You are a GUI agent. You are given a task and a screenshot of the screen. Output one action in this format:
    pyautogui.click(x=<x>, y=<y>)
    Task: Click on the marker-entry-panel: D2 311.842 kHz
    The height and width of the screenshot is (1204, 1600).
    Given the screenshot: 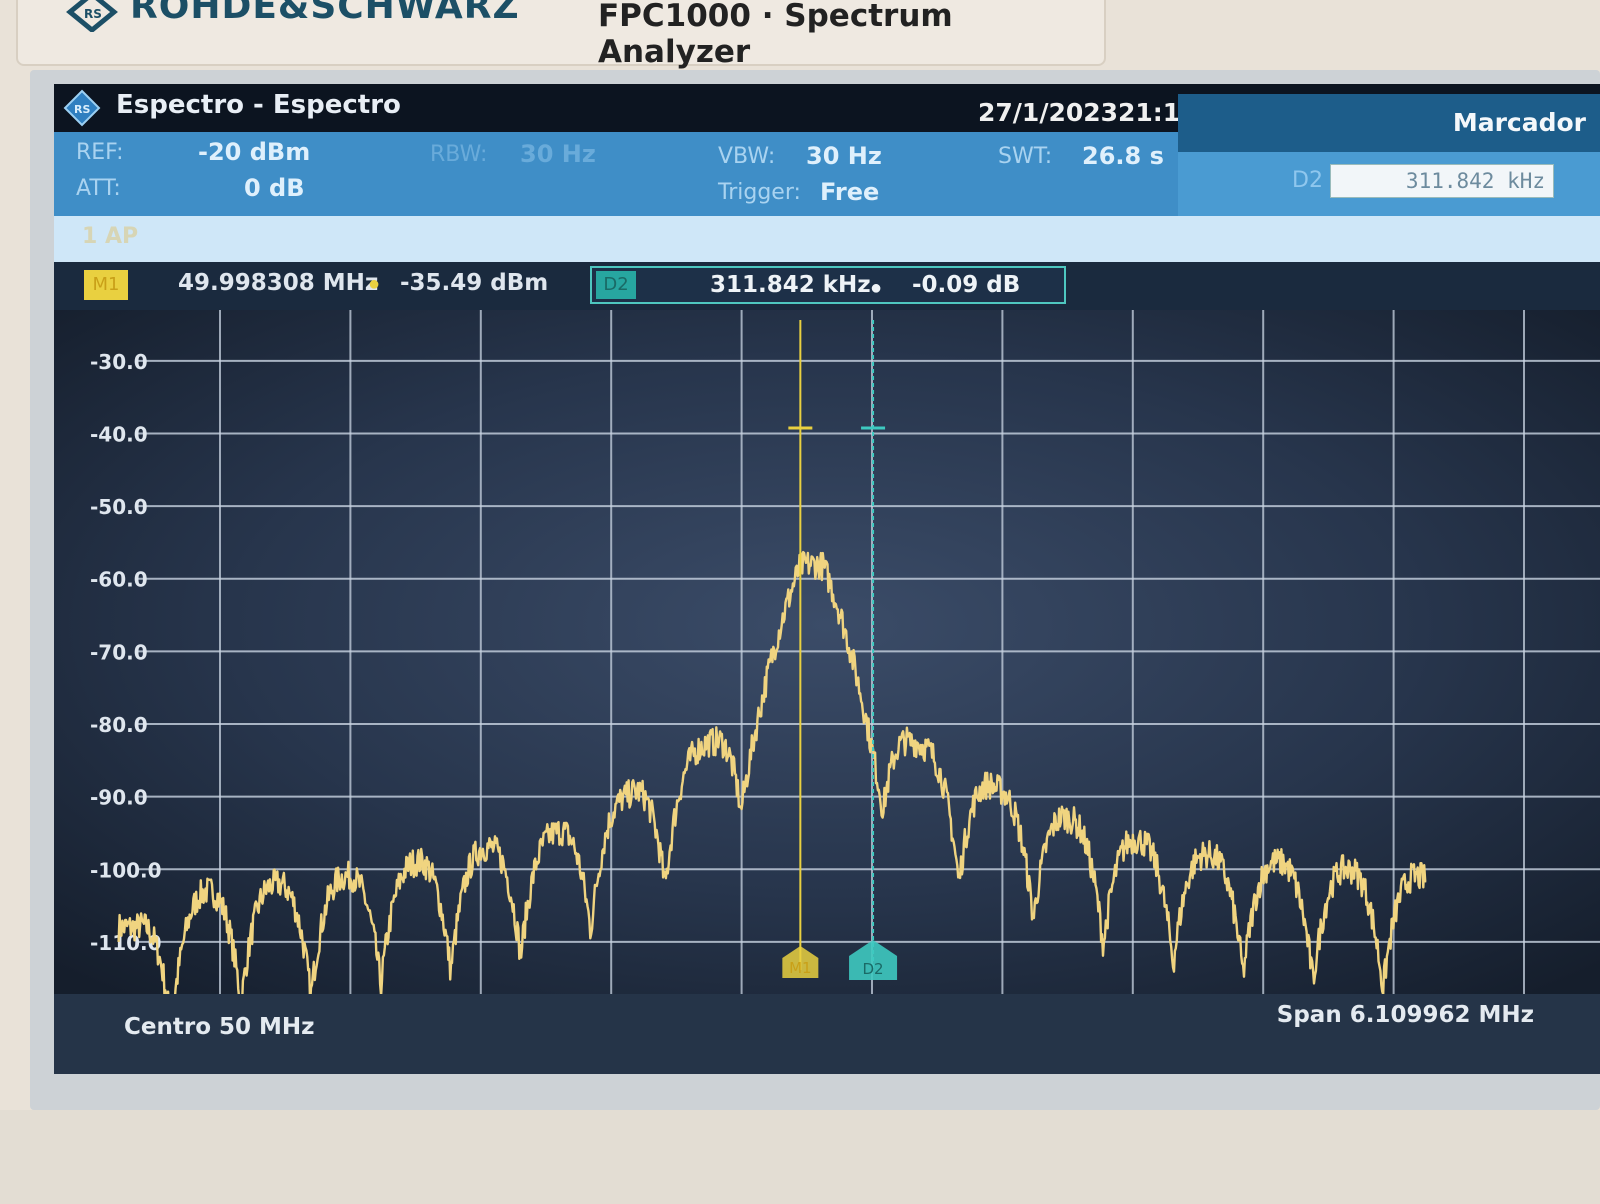 What is the action you would take?
    pyautogui.click(x=1389, y=184)
    